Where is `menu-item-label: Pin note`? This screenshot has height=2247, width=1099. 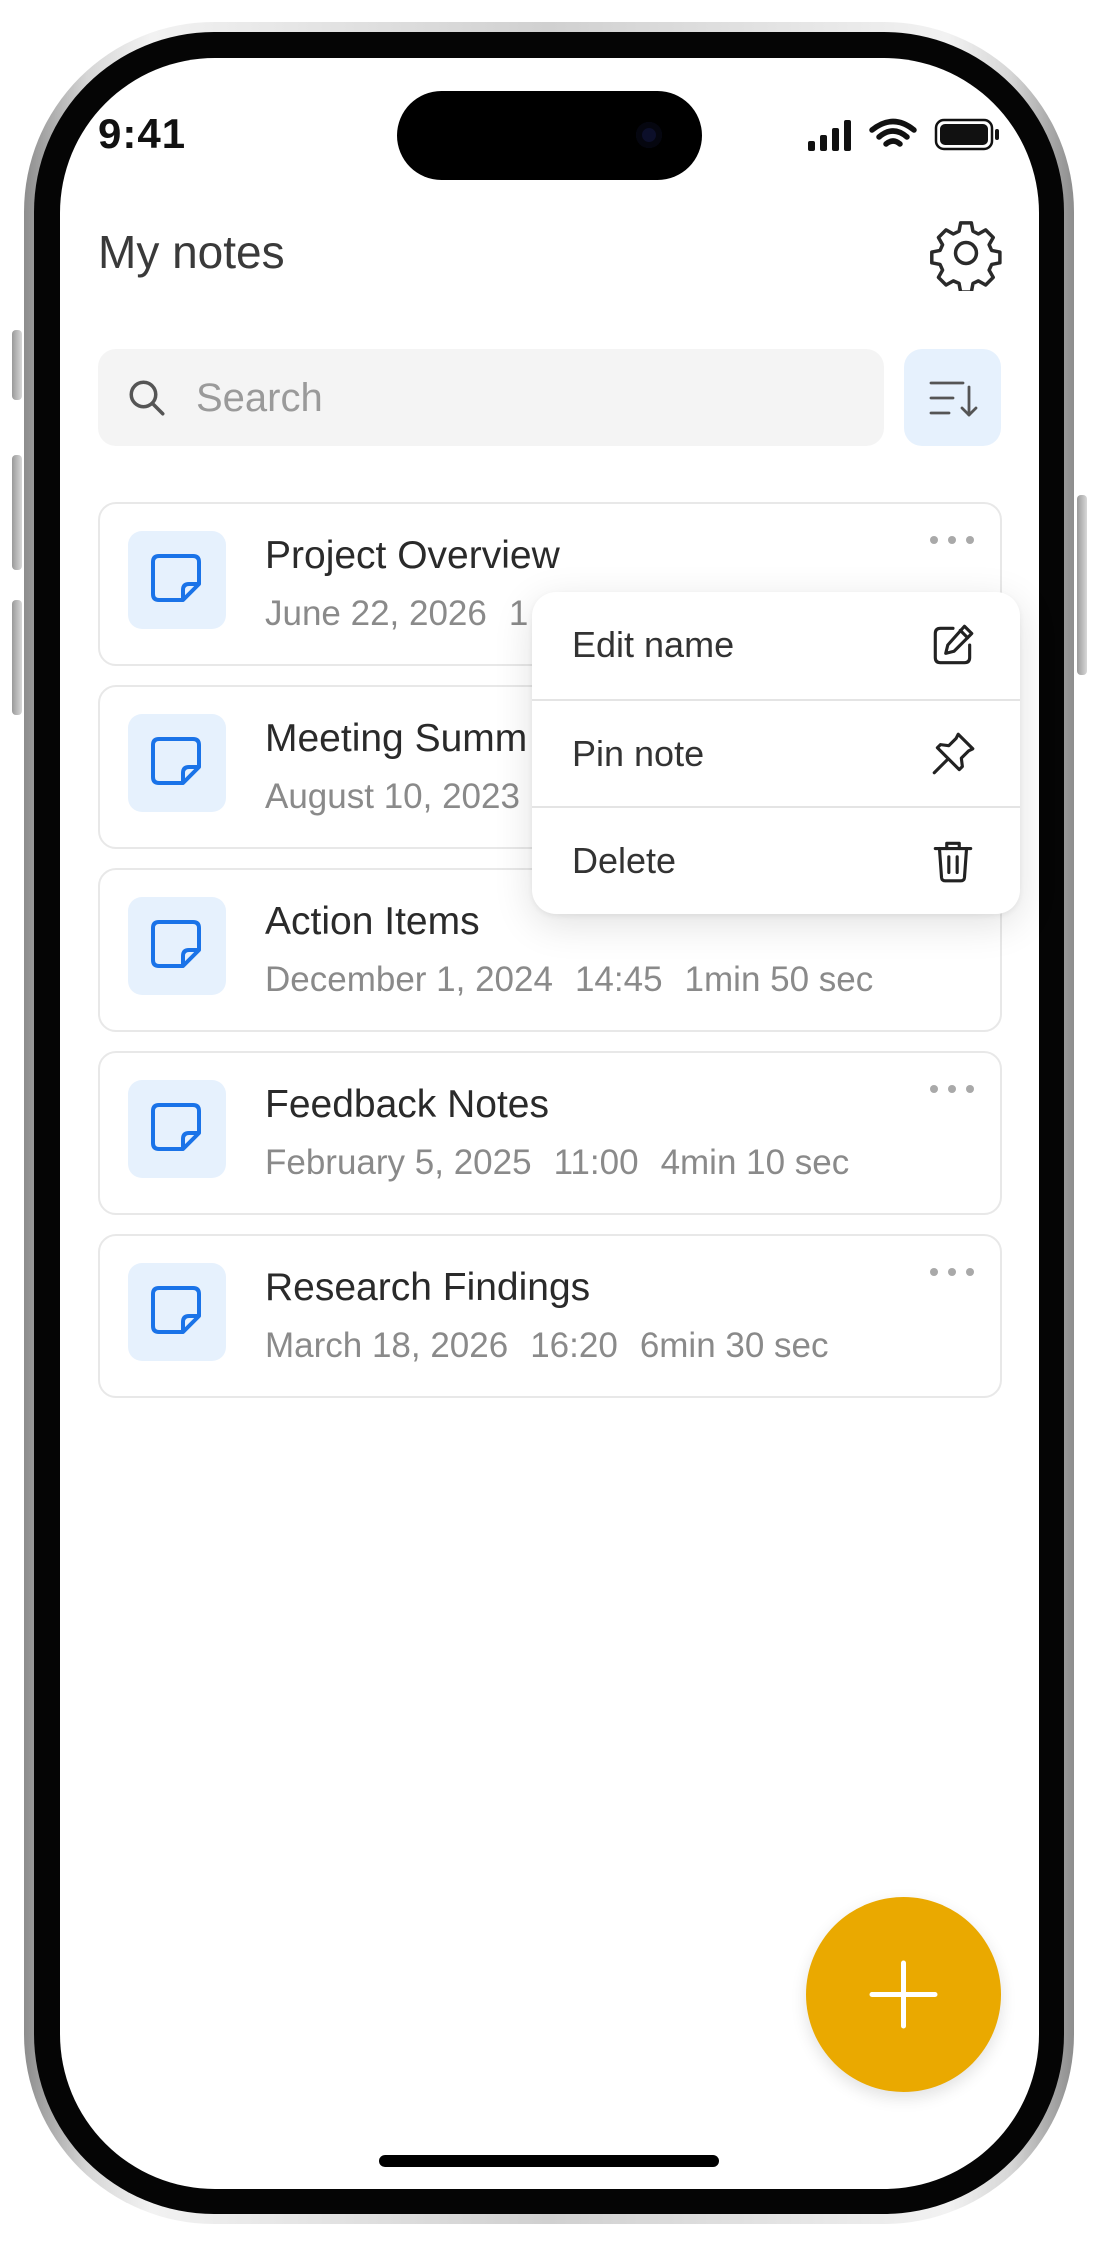 menu-item-label: Pin note is located at coordinates (638, 753).